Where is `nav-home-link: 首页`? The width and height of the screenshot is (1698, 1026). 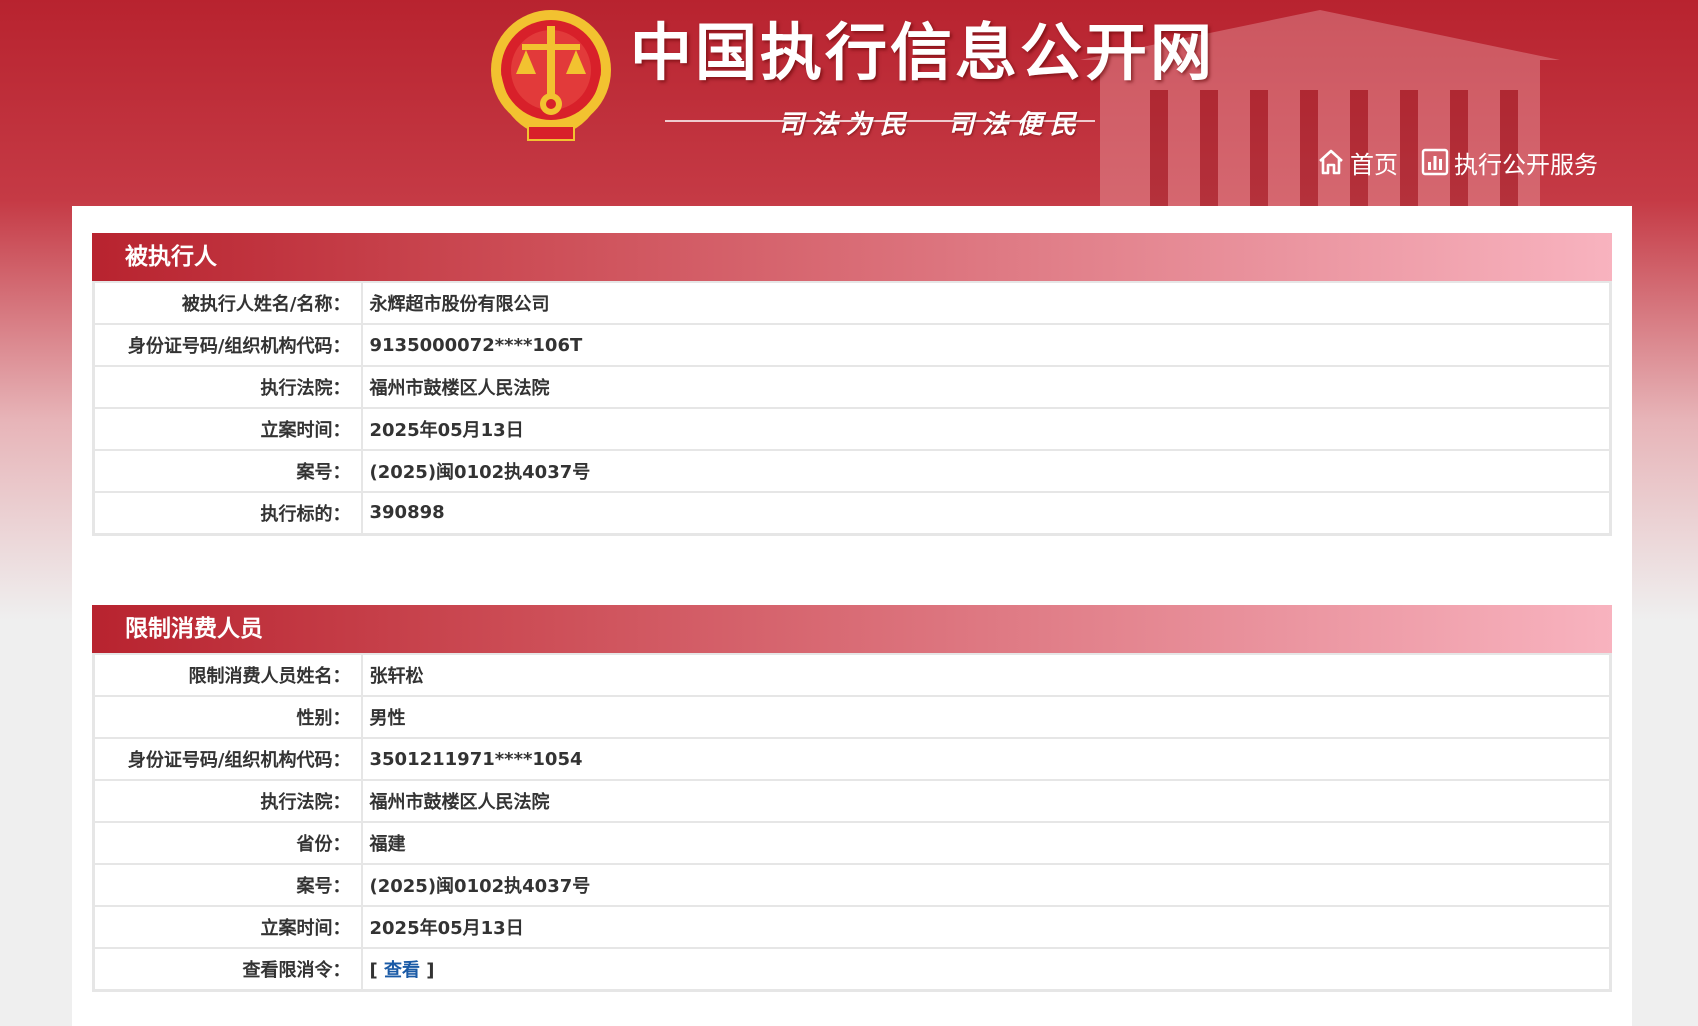
nav-home-link: 首页 is located at coordinates (1357, 162).